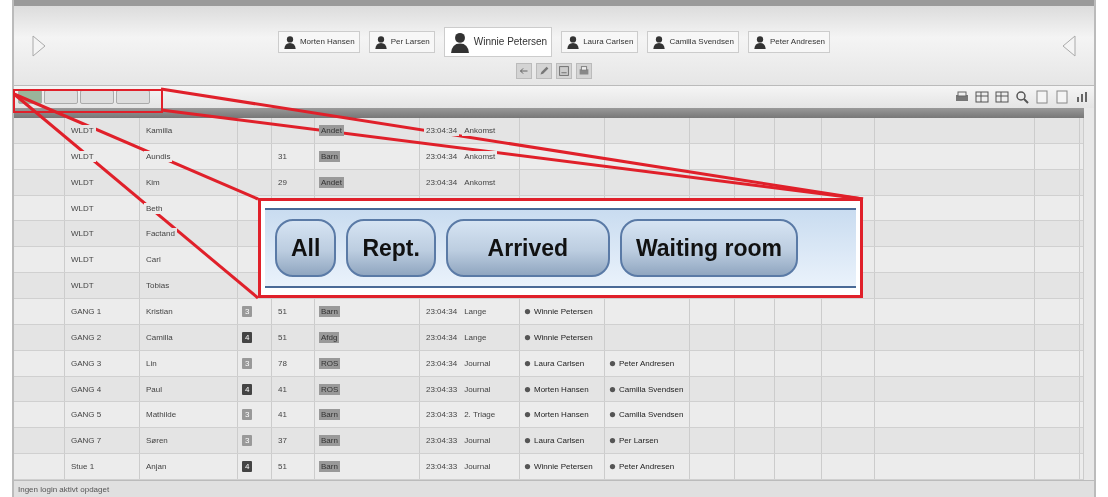 The width and height of the screenshot is (1108, 497). Describe the element at coordinates (701, 41) in the screenshot. I see `staff-name: Camilla Svendsen` at that location.